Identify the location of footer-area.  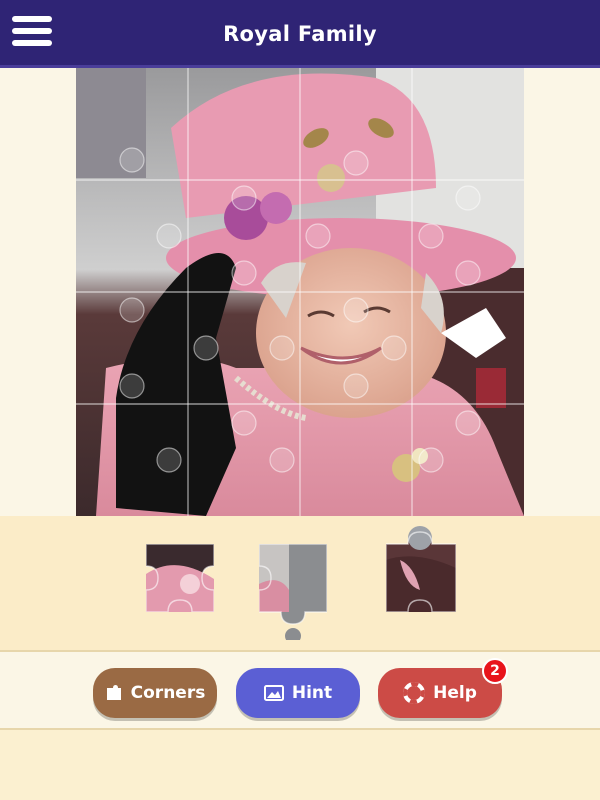
(300, 765).